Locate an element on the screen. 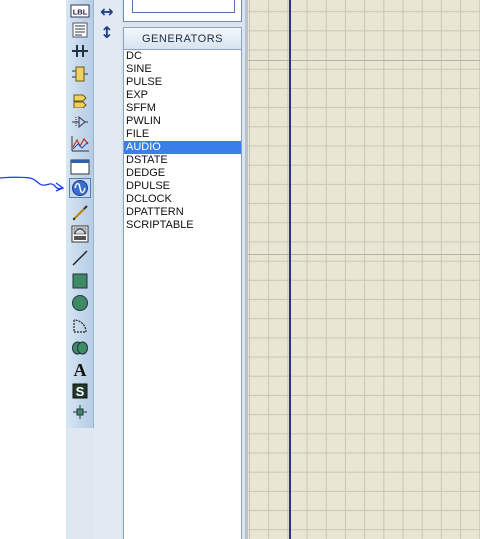 Image resolution: width=480 pixels, height=539 pixels. text-script-icon is located at coordinates (80, 30).